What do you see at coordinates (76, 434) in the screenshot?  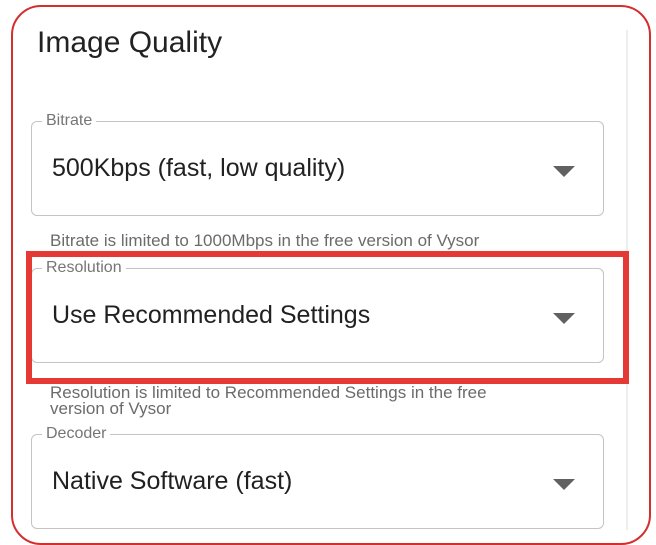 I see `decoder-label: Decoder` at bounding box center [76, 434].